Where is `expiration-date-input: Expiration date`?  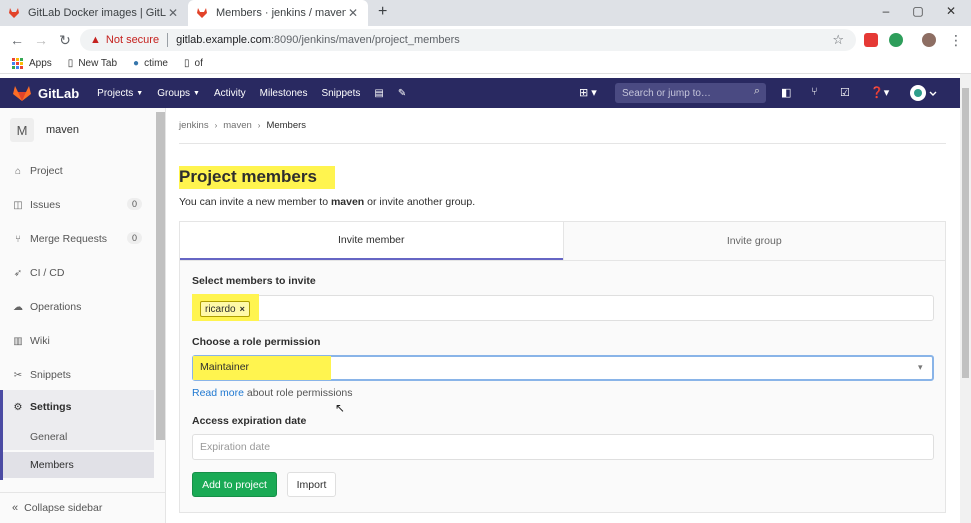
expiration-date-input: Expiration date is located at coordinates (563, 447).